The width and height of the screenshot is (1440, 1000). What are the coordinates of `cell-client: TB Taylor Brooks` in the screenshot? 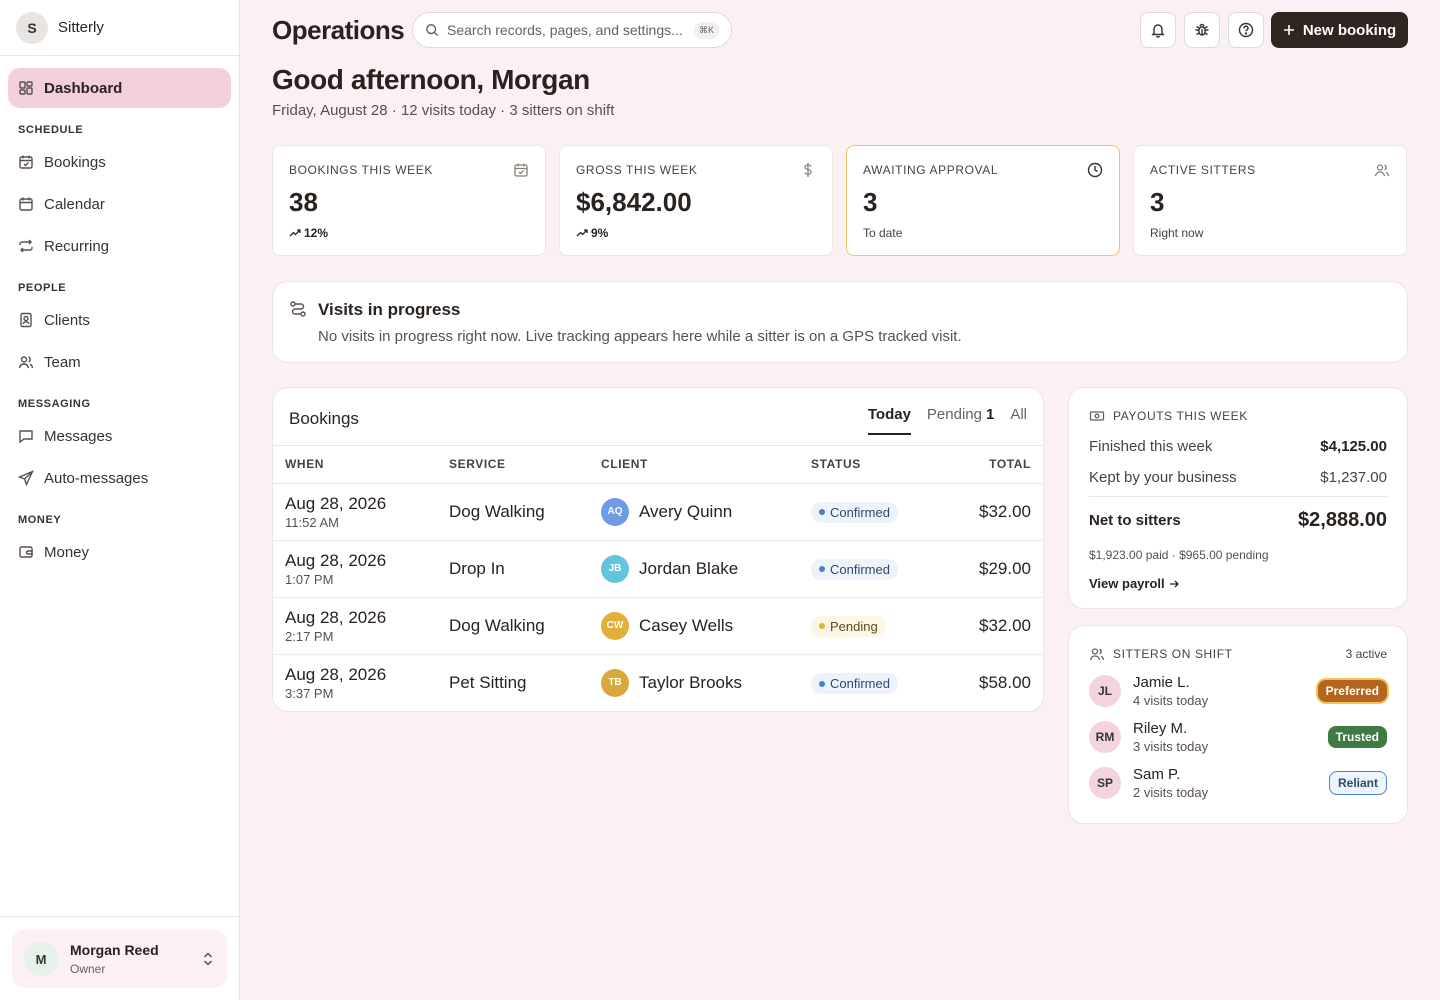 It's located at (694, 682).